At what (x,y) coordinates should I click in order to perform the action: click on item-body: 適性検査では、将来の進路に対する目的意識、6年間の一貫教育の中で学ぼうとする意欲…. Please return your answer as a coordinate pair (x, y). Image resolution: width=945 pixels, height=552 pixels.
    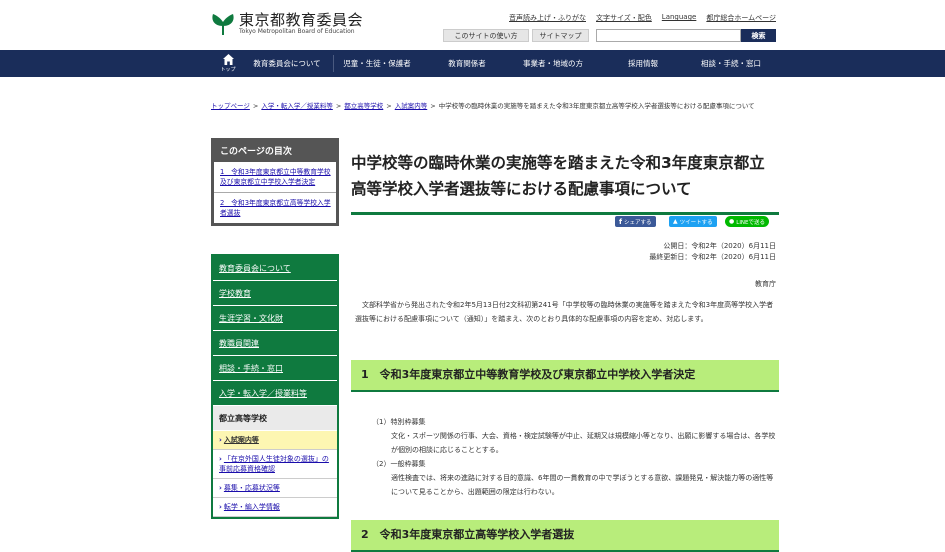
    Looking at the image, I should click on (582, 485).